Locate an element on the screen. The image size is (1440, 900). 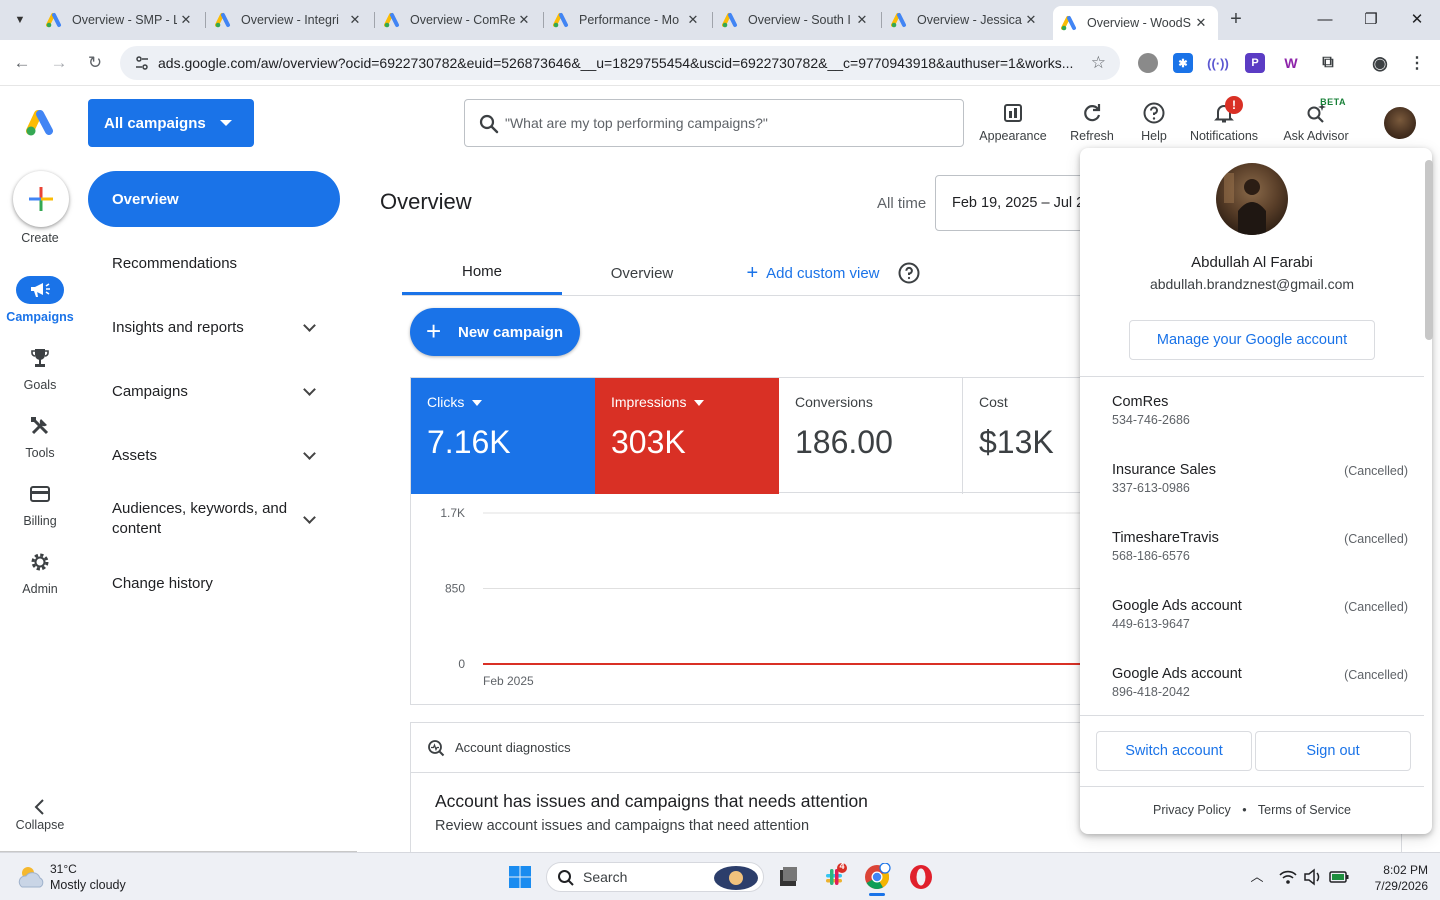
extension-icon: ((·)) is located at coordinates (1218, 63).